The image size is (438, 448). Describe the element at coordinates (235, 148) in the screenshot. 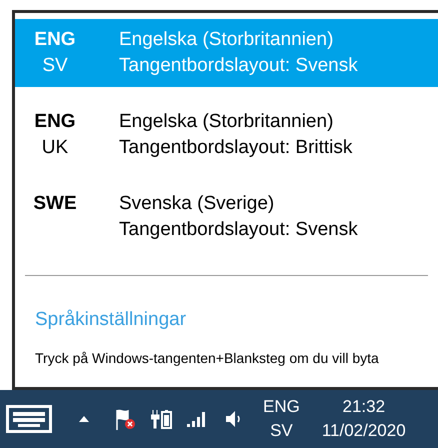

I see `keyboard-layout: Tangentbordslayout: Brittisk` at that location.